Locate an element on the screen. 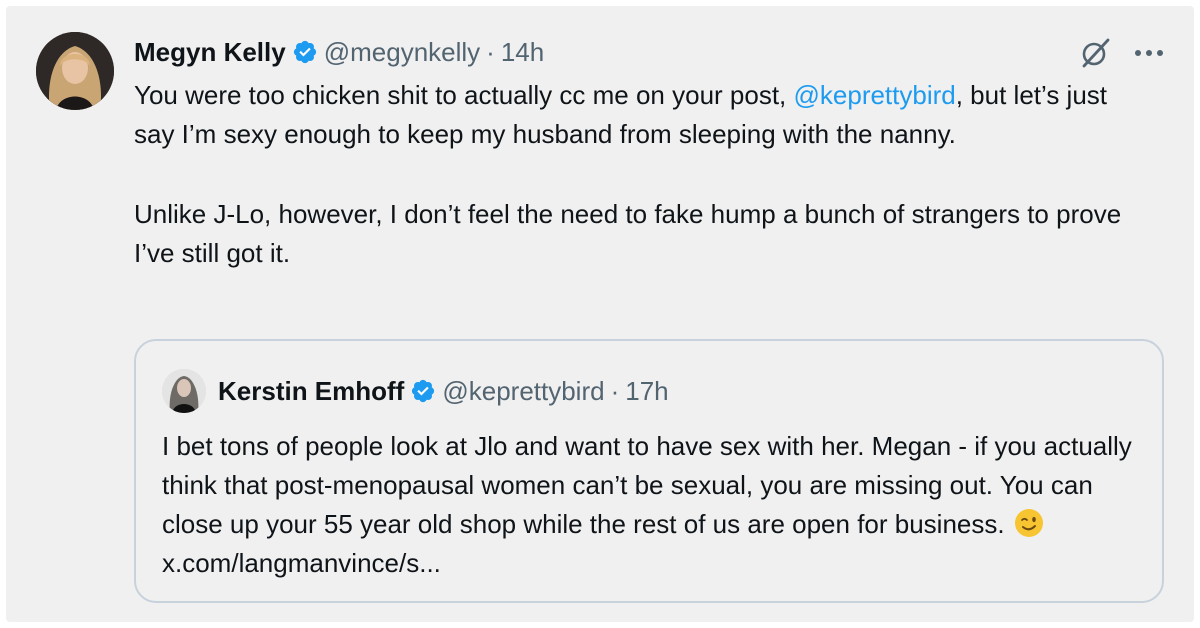  quoted-author-name: Kerstin Emhoff is located at coordinates (311, 391).